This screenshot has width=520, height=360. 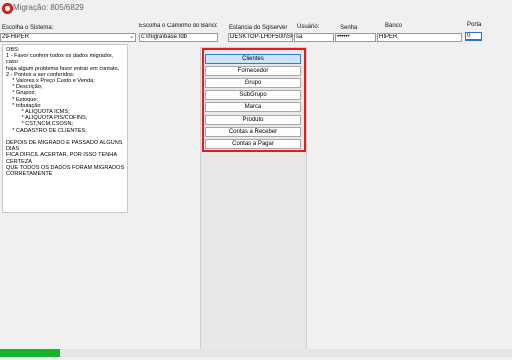 I want to click on app-logo-icon, so click(x=7, y=8).